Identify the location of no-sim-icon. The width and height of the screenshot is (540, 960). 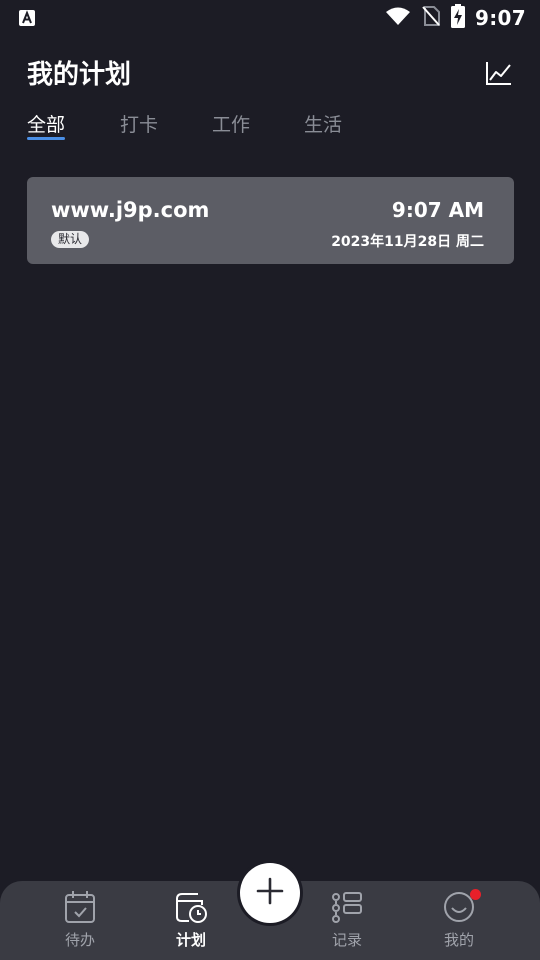
(431, 18).